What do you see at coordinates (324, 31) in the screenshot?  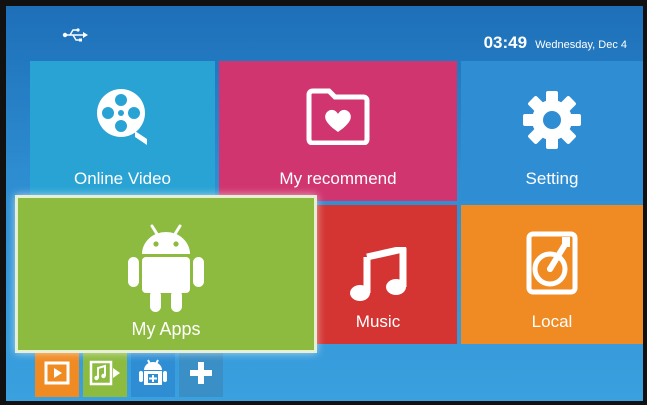 I see `status-bar: 03:49 Wednesday, Dec 4` at bounding box center [324, 31].